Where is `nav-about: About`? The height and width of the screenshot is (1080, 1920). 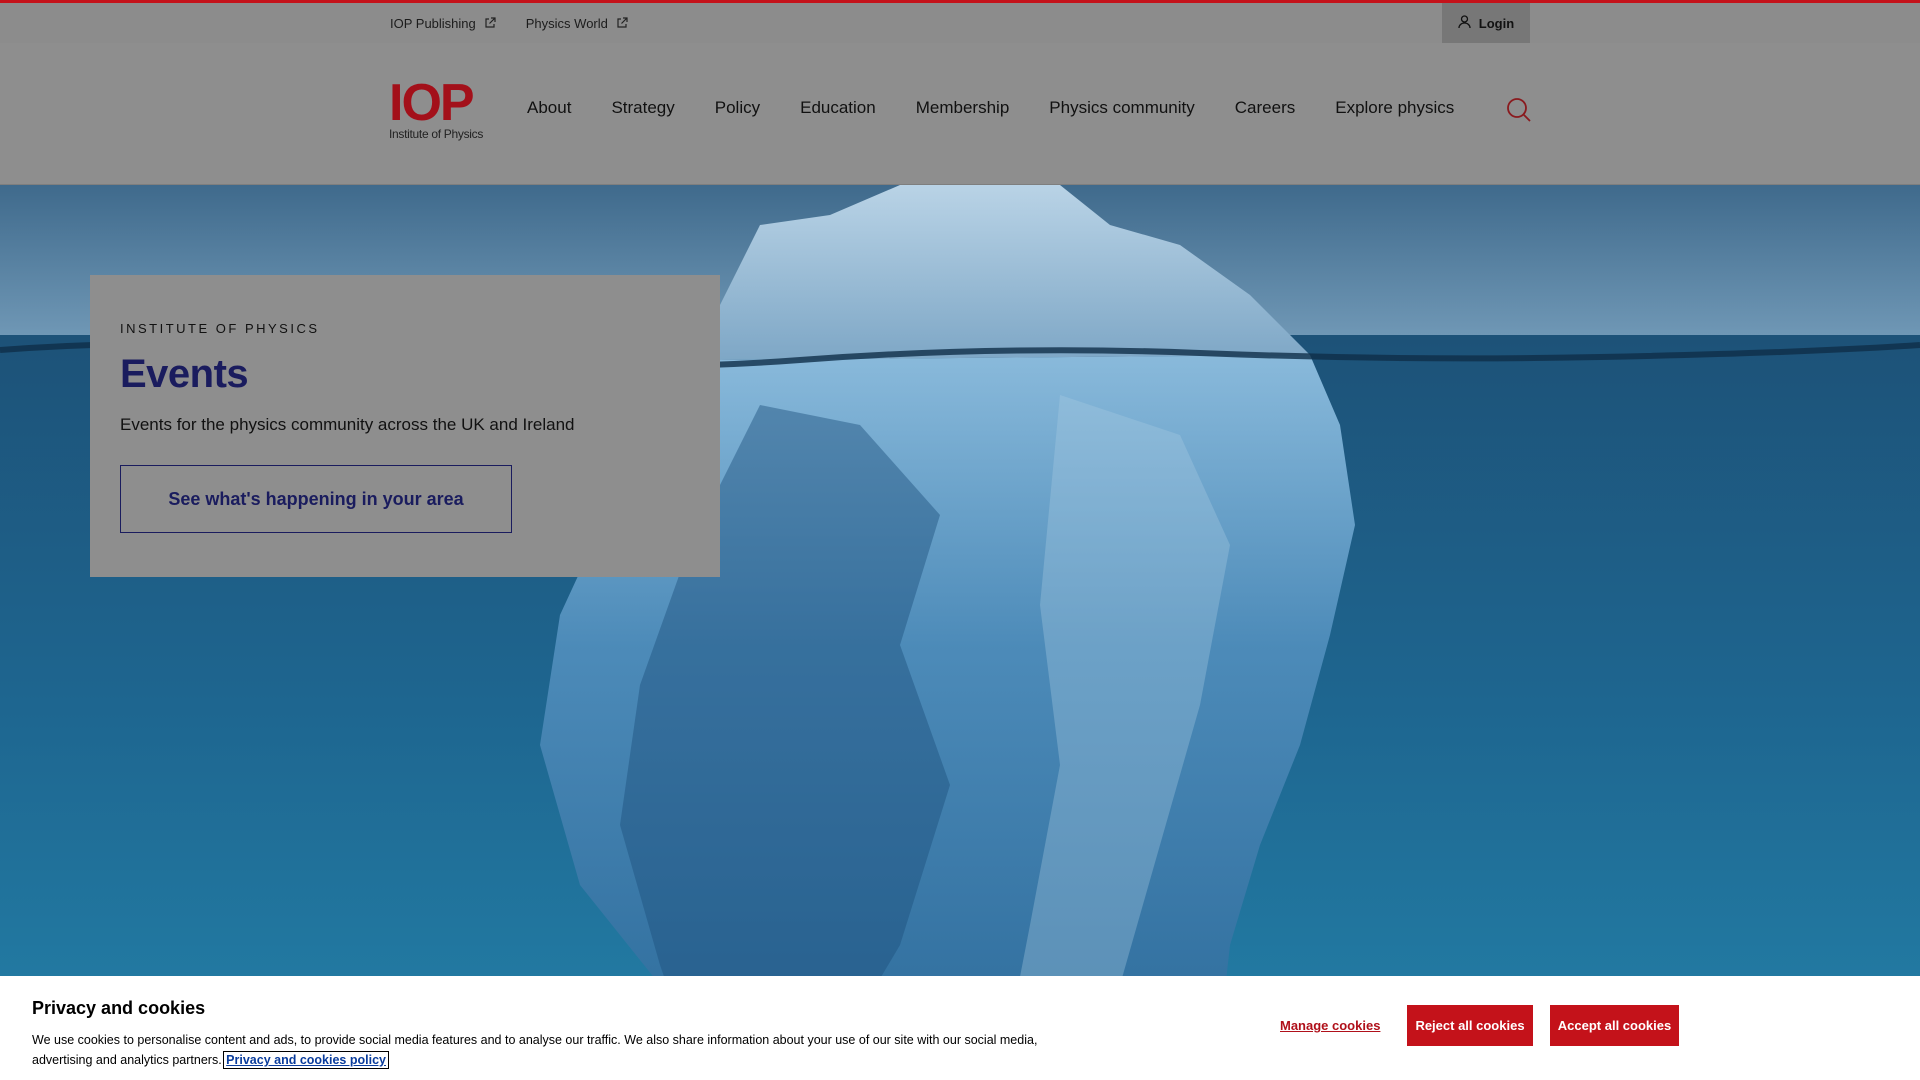
nav-about: About is located at coordinates (549, 108).